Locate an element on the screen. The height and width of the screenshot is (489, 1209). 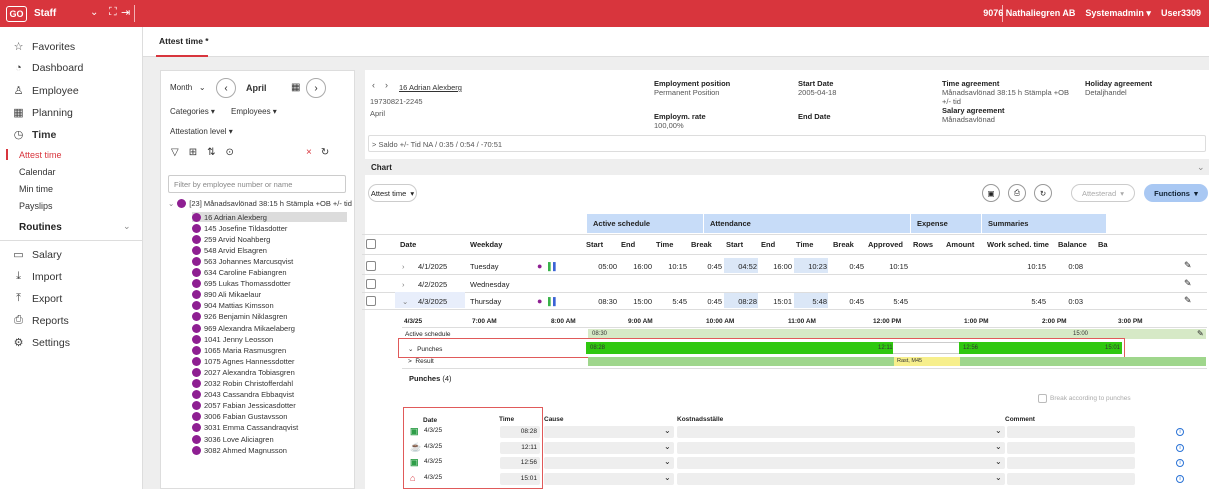
nav-import: ⤓ Import is located at coordinates (71, 276).